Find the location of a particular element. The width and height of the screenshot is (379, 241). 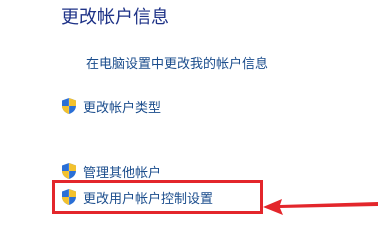

change-uac-settings-link: 更改用户帐户控制设置 is located at coordinates (137, 197).